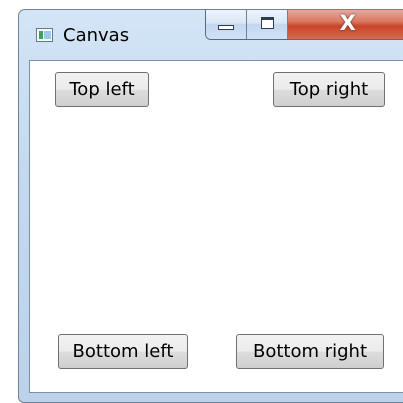 The width and height of the screenshot is (403, 403). Describe the element at coordinates (226, 27) in the screenshot. I see `minimize-icon` at that location.